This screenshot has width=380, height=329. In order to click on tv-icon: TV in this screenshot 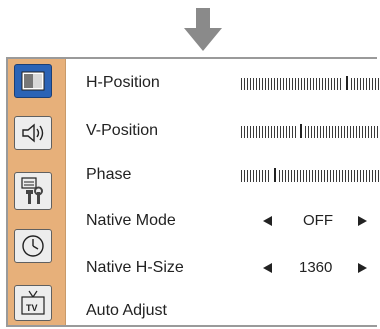, I will do `click(33, 303)`.